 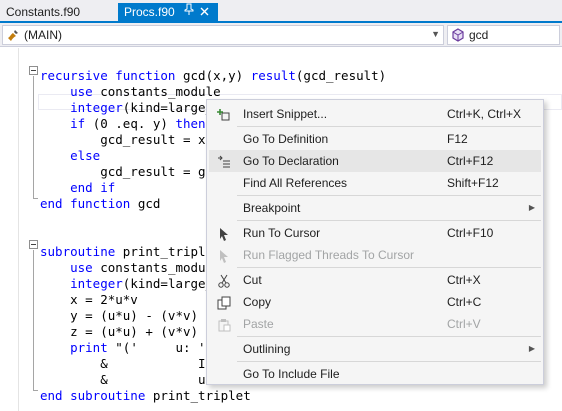 I want to click on go-to-declaration-icon, so click(x=224, y=161).